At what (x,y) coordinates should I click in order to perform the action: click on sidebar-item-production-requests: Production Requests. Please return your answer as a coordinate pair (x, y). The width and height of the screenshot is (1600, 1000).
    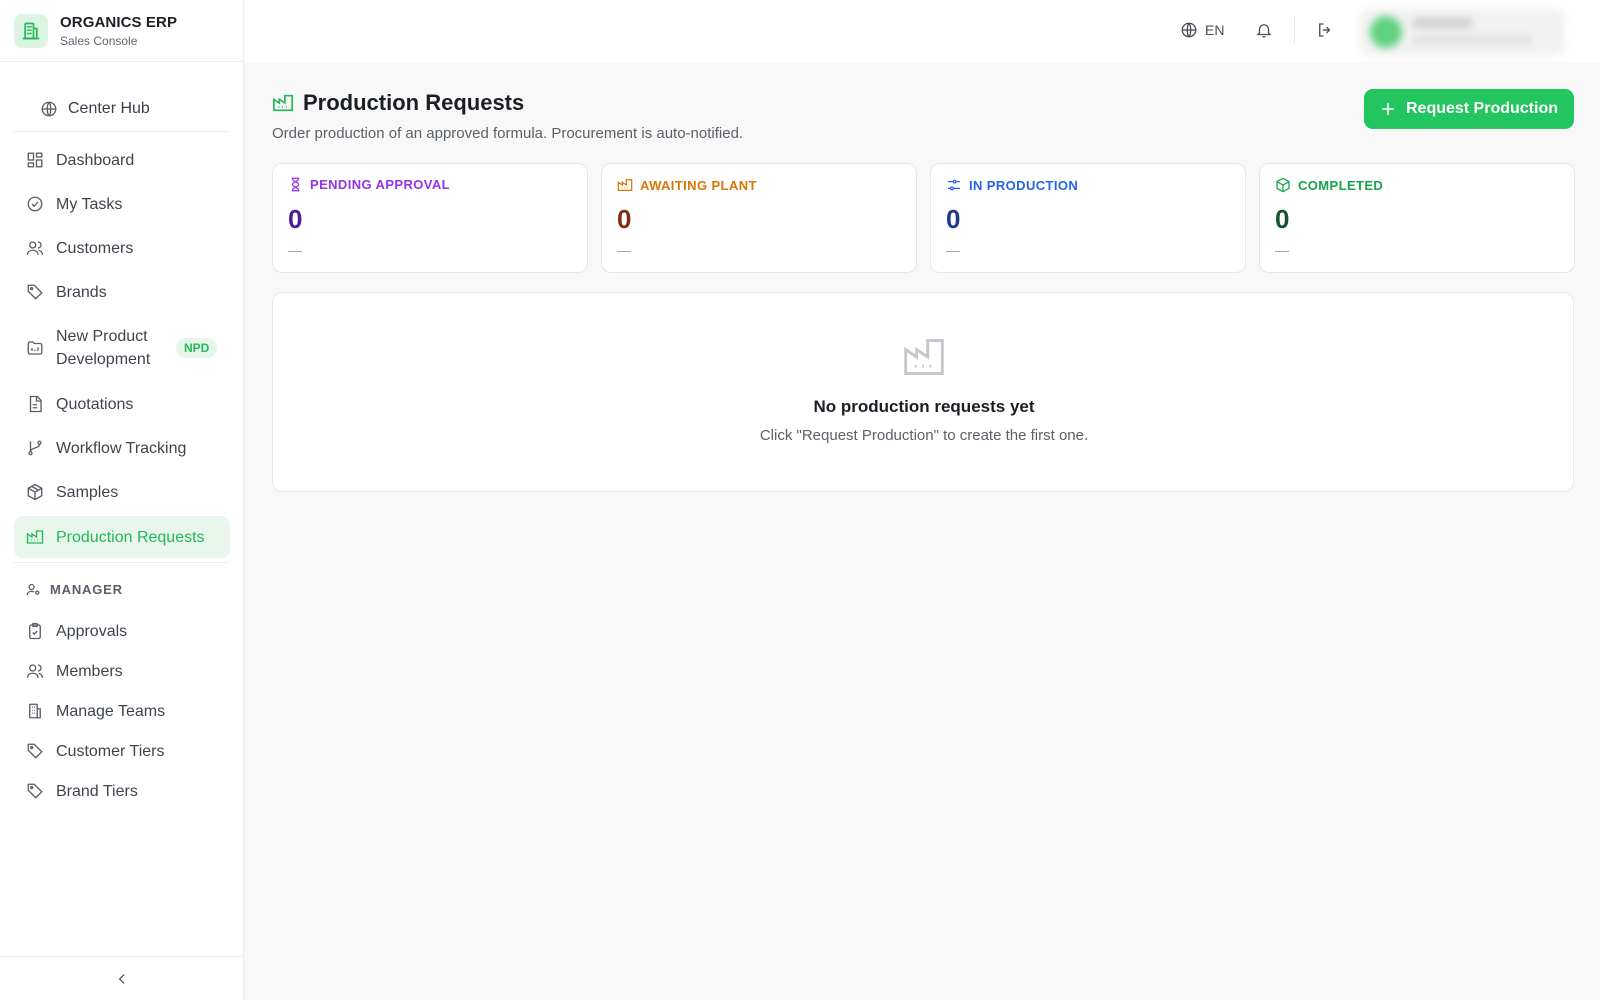
    Looking at the image, I should click on (122, 537).